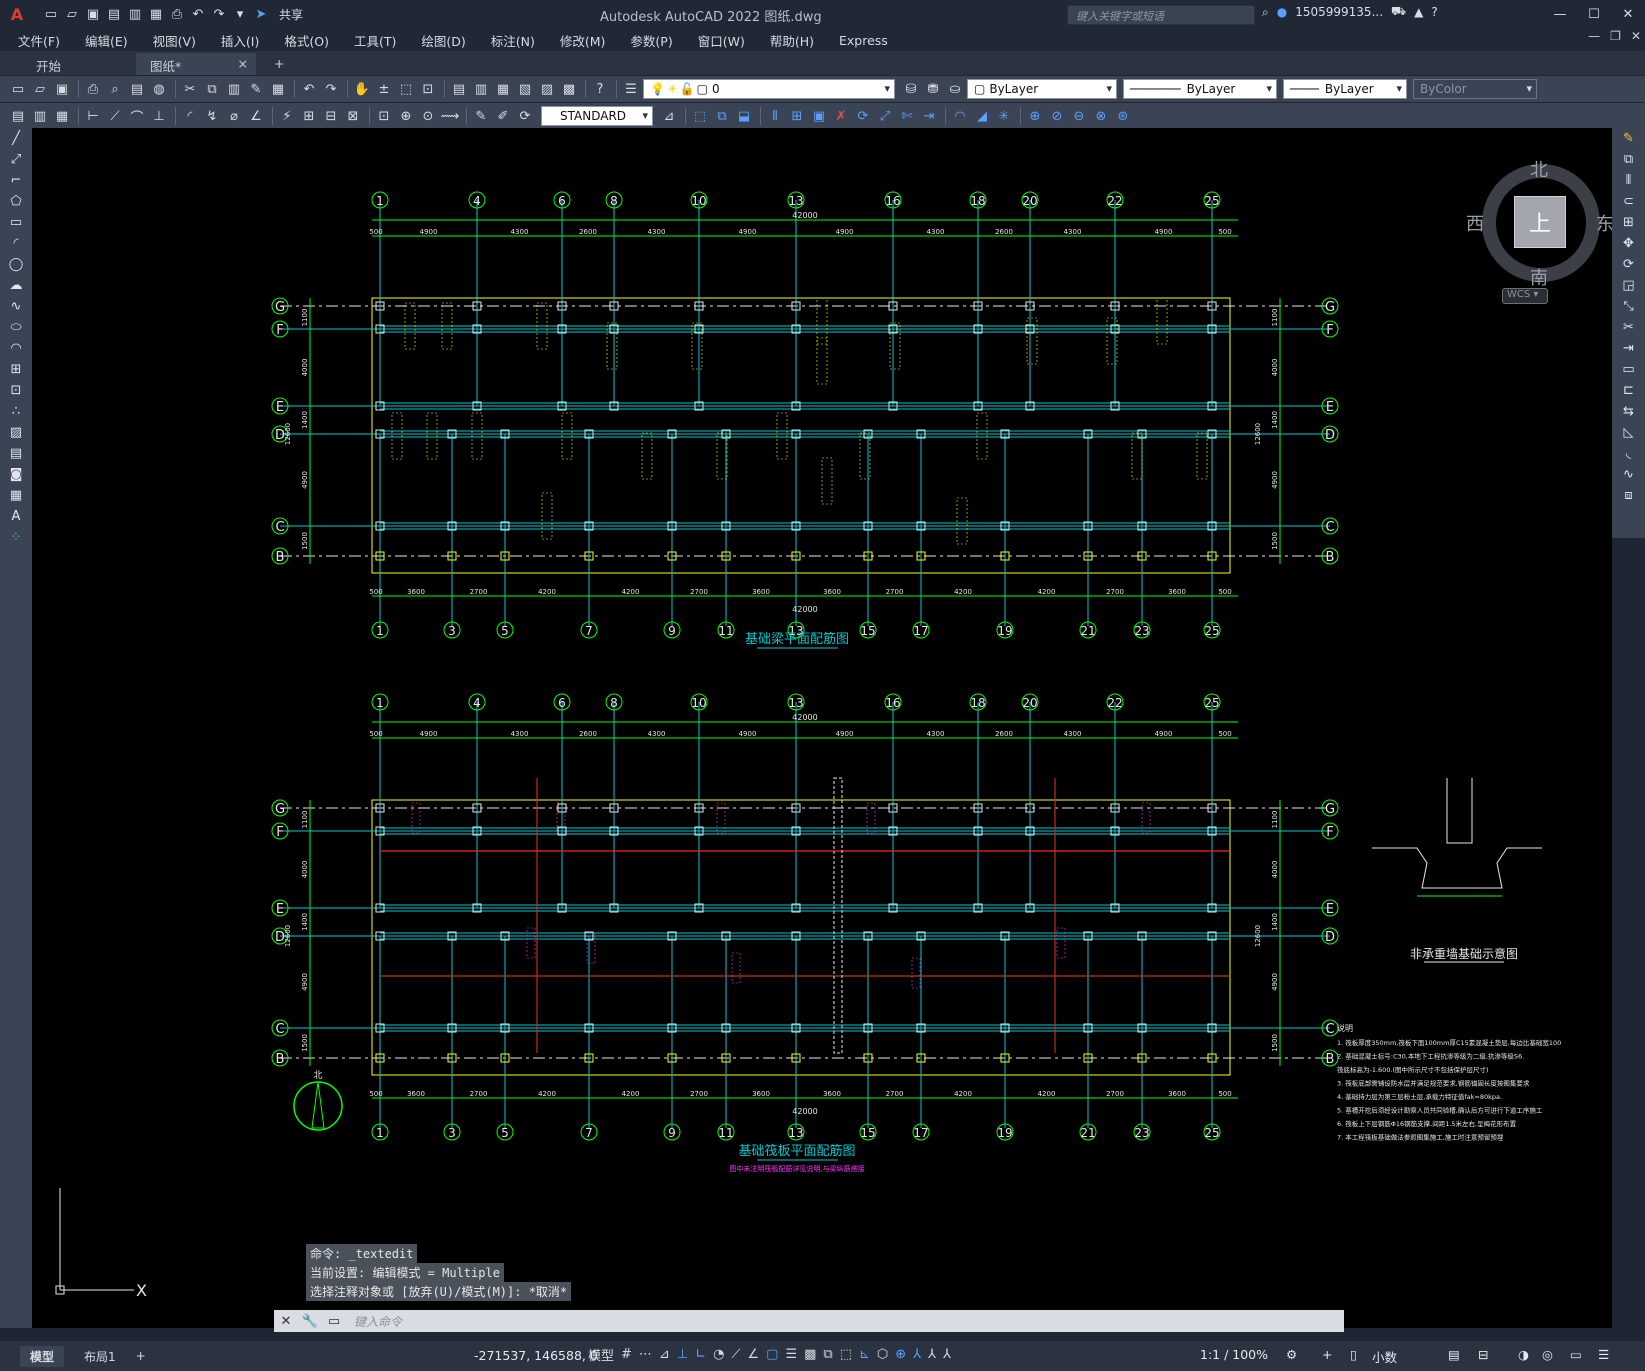 The image size is (1645, 1371). What do you see at coordinates (772, 1354) in the screenshot?
I see `object-snap-icon: ▢` at bounding box center [772, 1354].